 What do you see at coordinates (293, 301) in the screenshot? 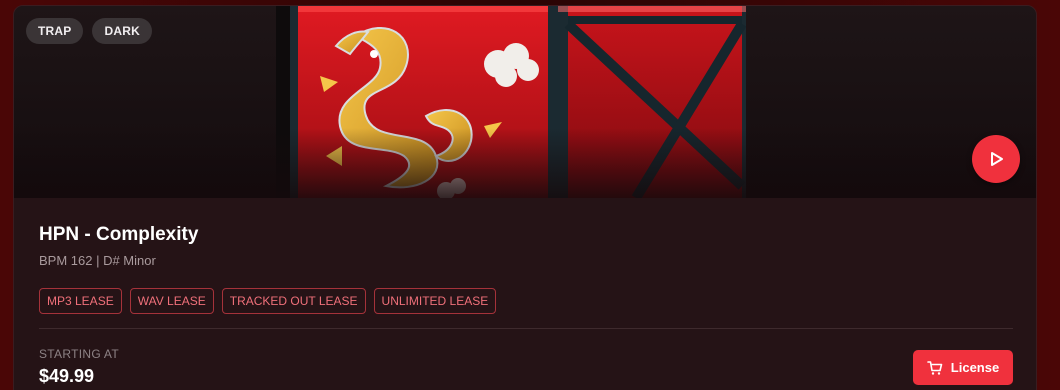
I see `license-tracked-out-lease: TRACKED OUT LEASE` at bounding box center [293, 301].